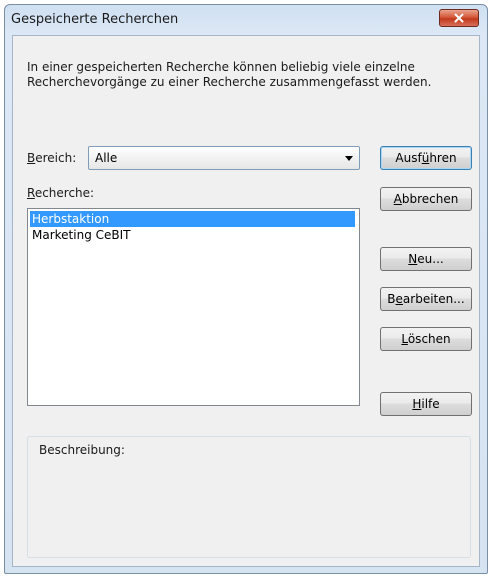  Describe the element at coordinates (426, 158) in the screenshot. I see `ausfuehren-button: Ausführen` at that location.